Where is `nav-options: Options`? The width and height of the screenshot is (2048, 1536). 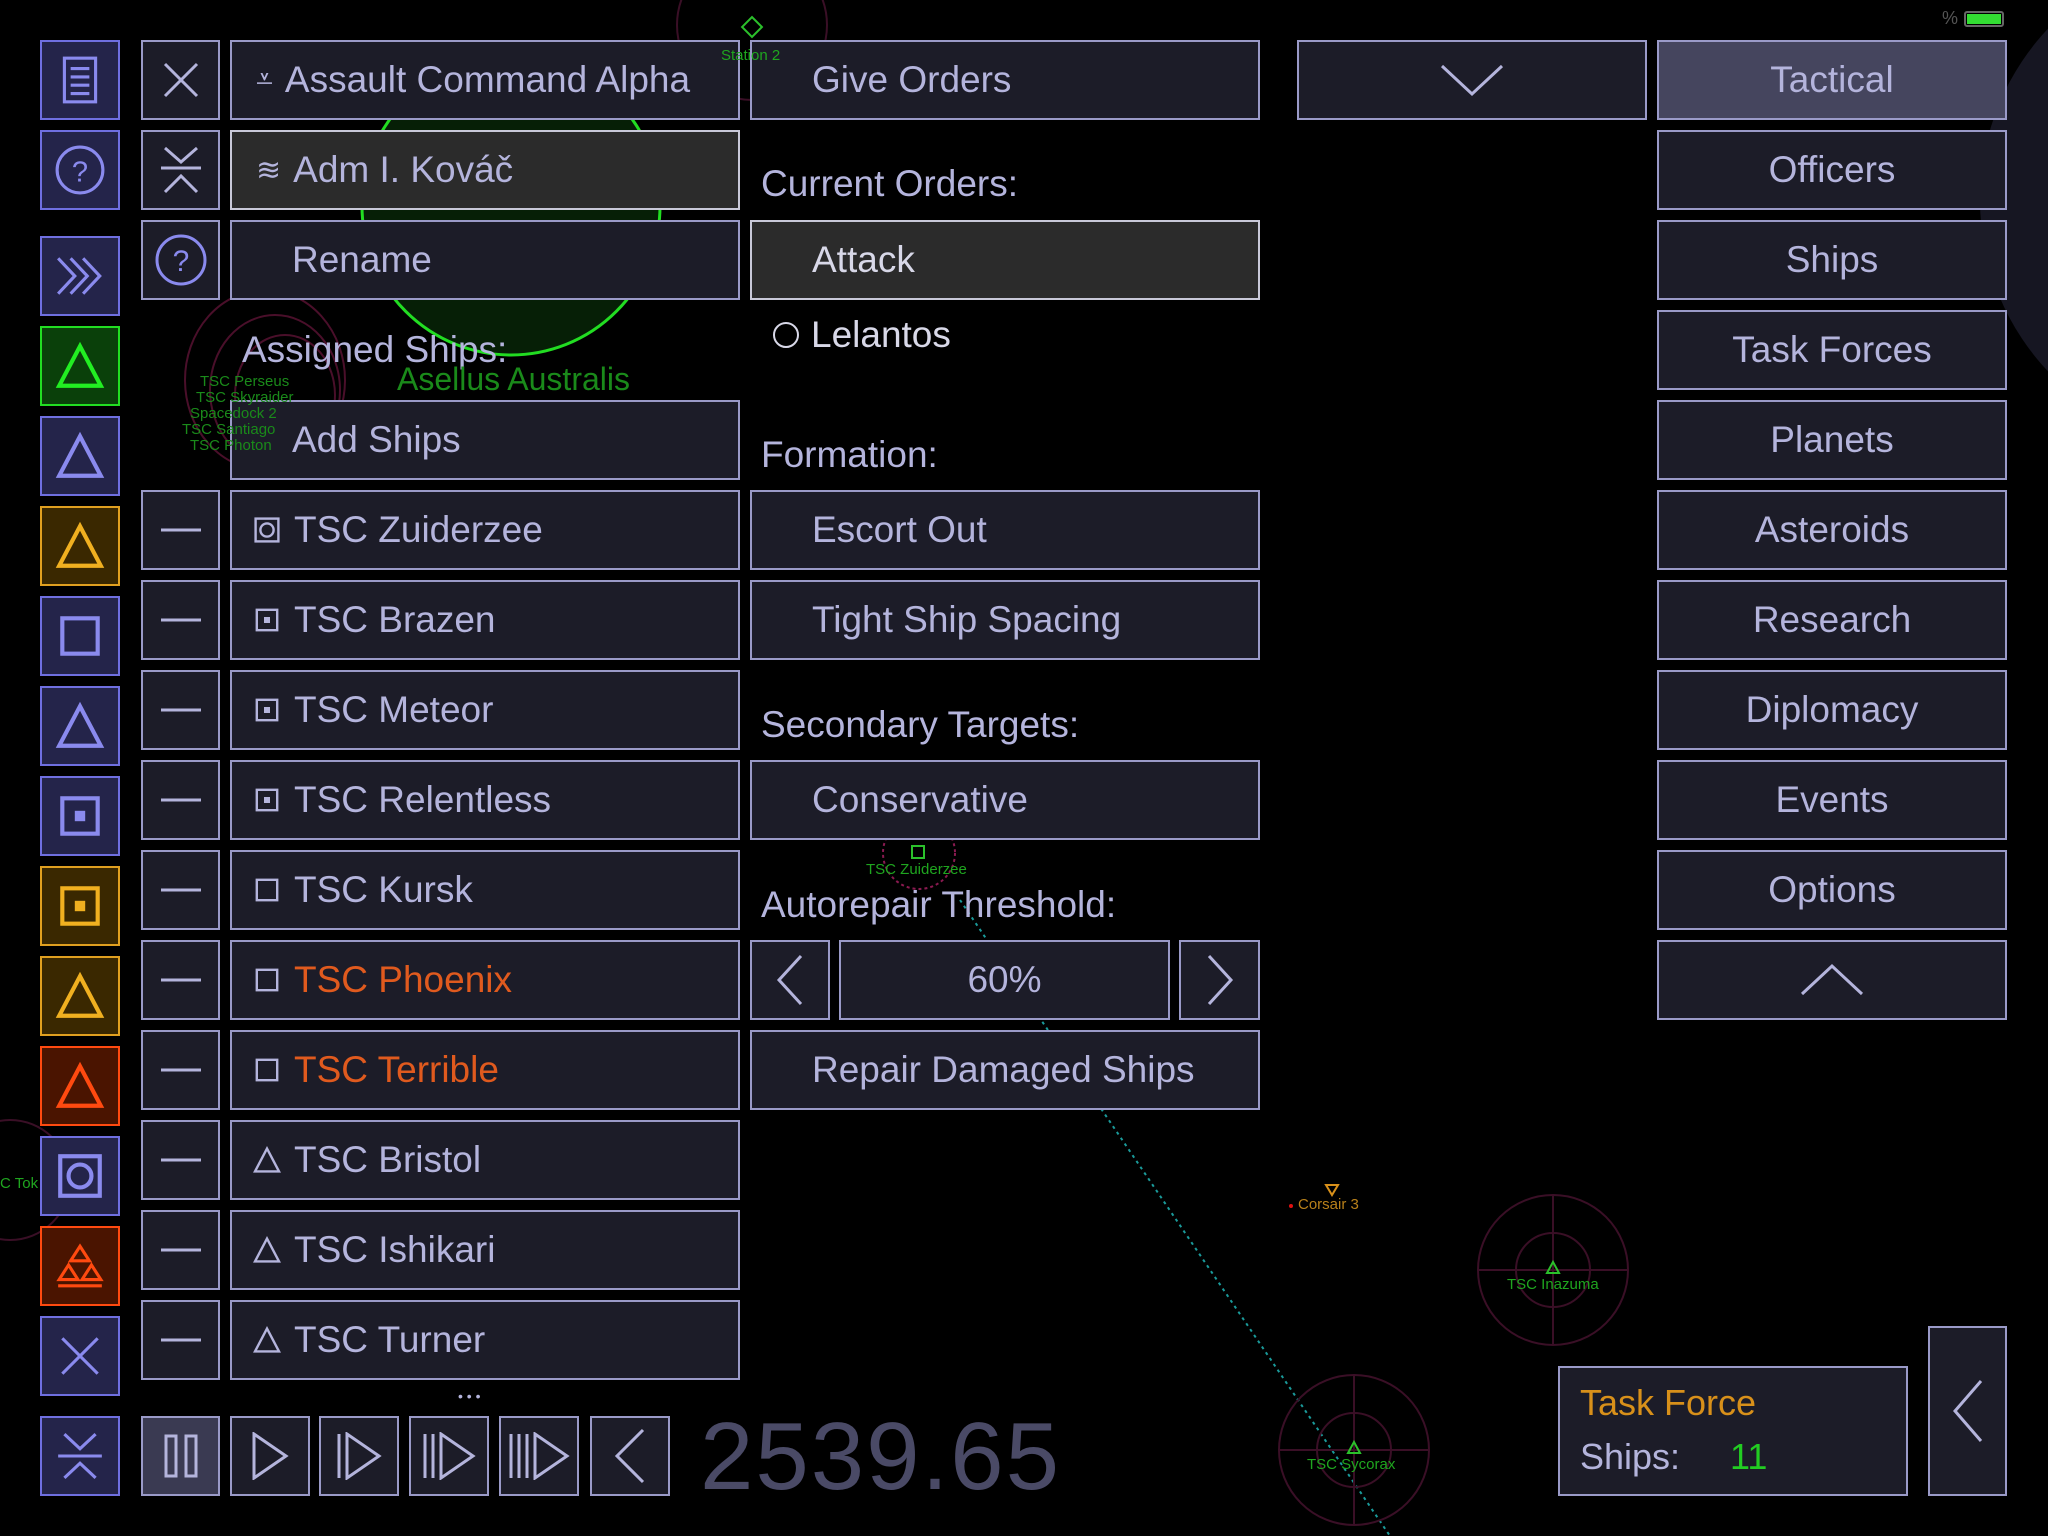
nav-options: Options is located at coordinates (1832, 890).